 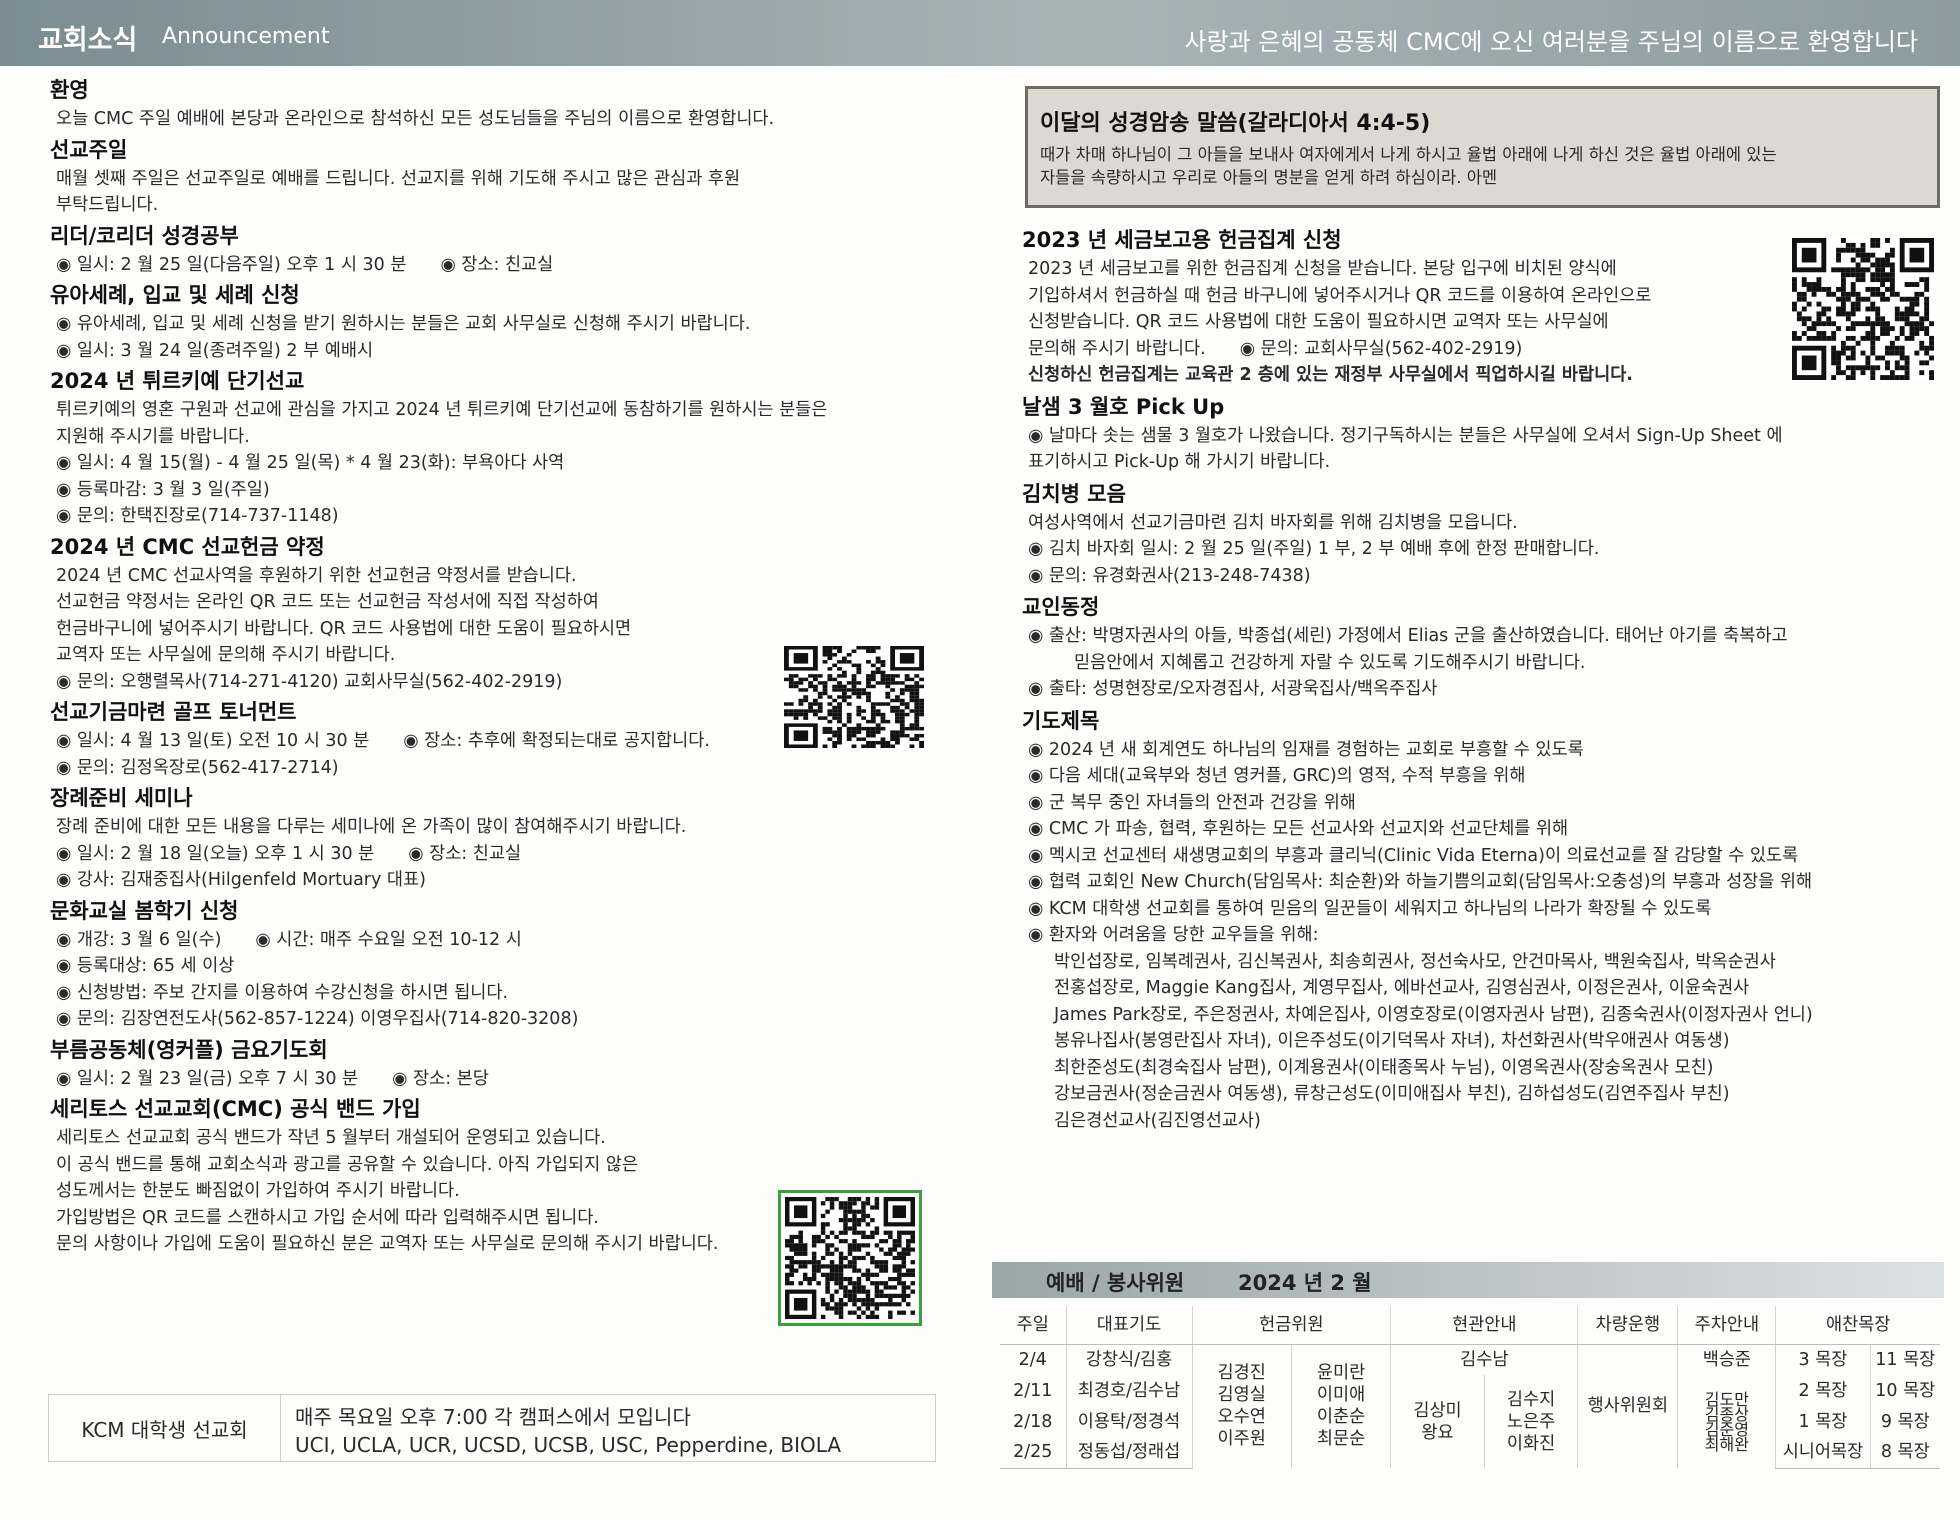 I want to click on name-text: 김경진, so click(x=1241, y=1373).